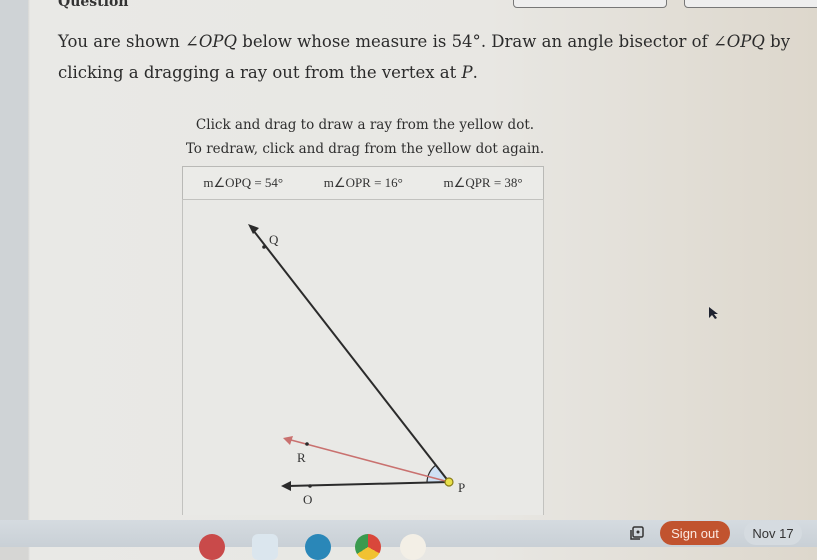  Describe the element at coordinates (344, 41) in the screenshot. I see `prompt-text: below whose measure is` at that location.